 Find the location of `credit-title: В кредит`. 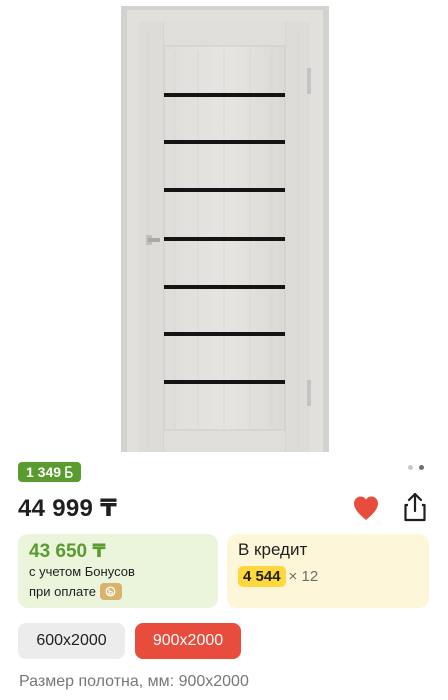

credit-title: В кредит is located at coordinates (273, 549).